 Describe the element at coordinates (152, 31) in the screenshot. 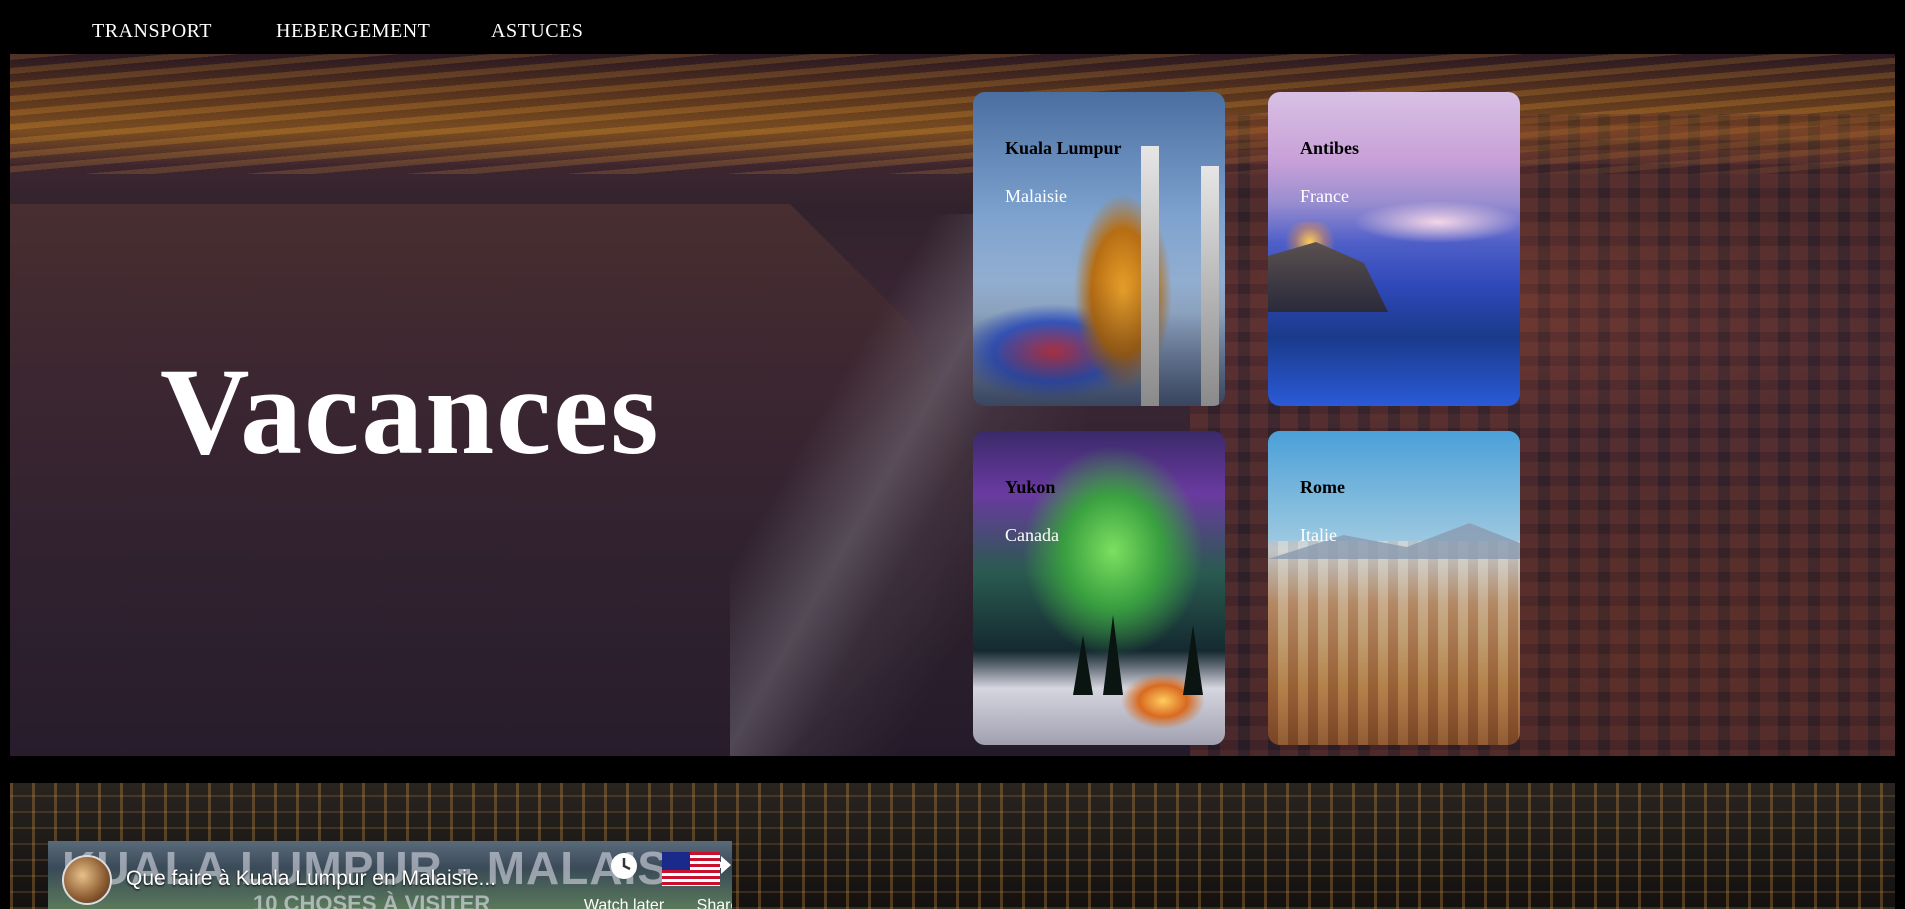

I see `nav-item-transport: TRANSPORT` at that location.